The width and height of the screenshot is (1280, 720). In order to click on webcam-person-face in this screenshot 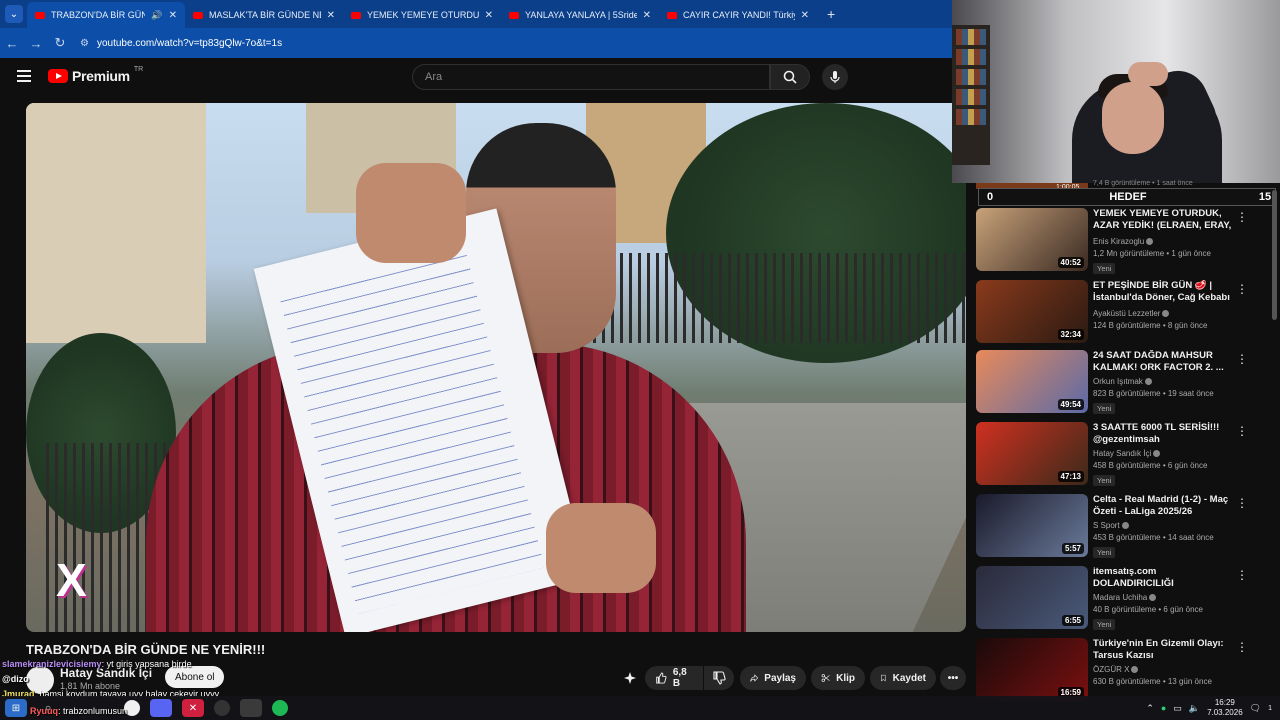, I will do `click(1133, 118)`.